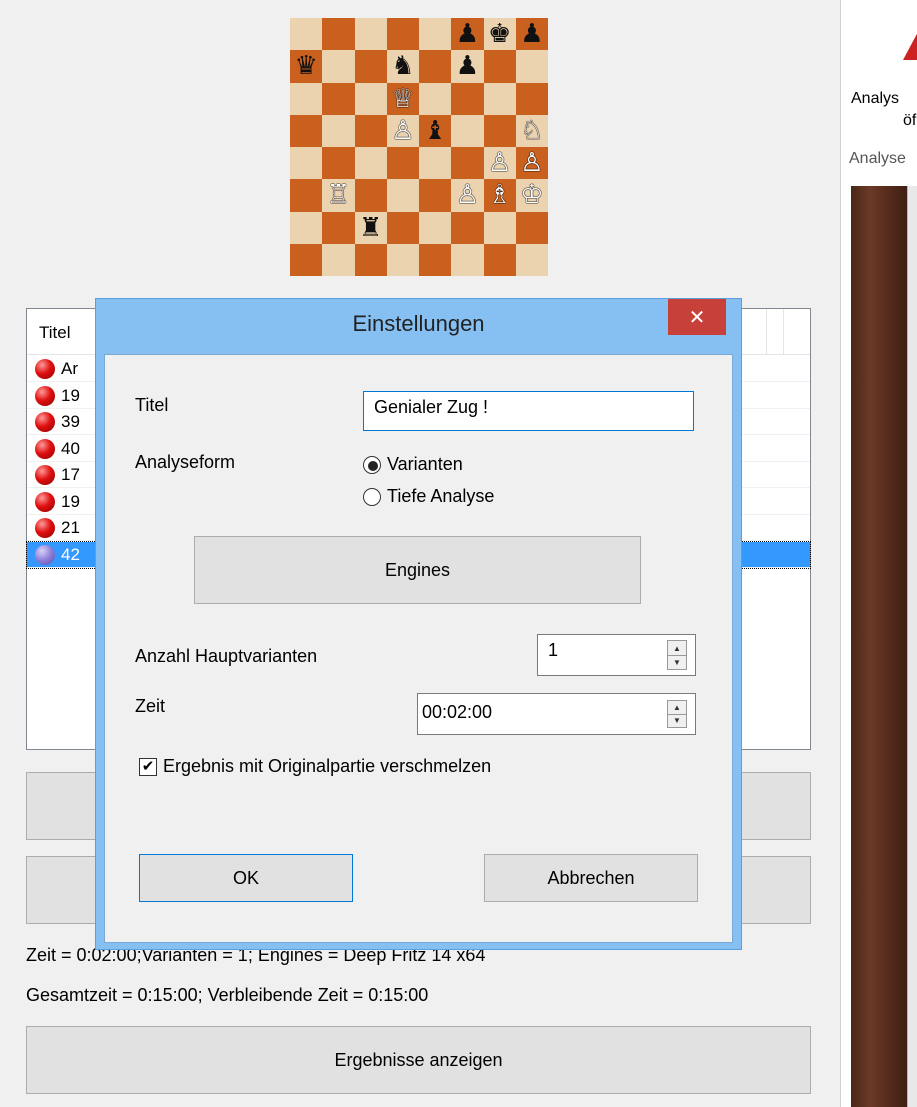 Image resolution: width=917 pixels, height=1107 pixels. Describe the element at coordinates (372, 497) in the screenshot. I see `radio-tiefe-analyse-circle` at that location.